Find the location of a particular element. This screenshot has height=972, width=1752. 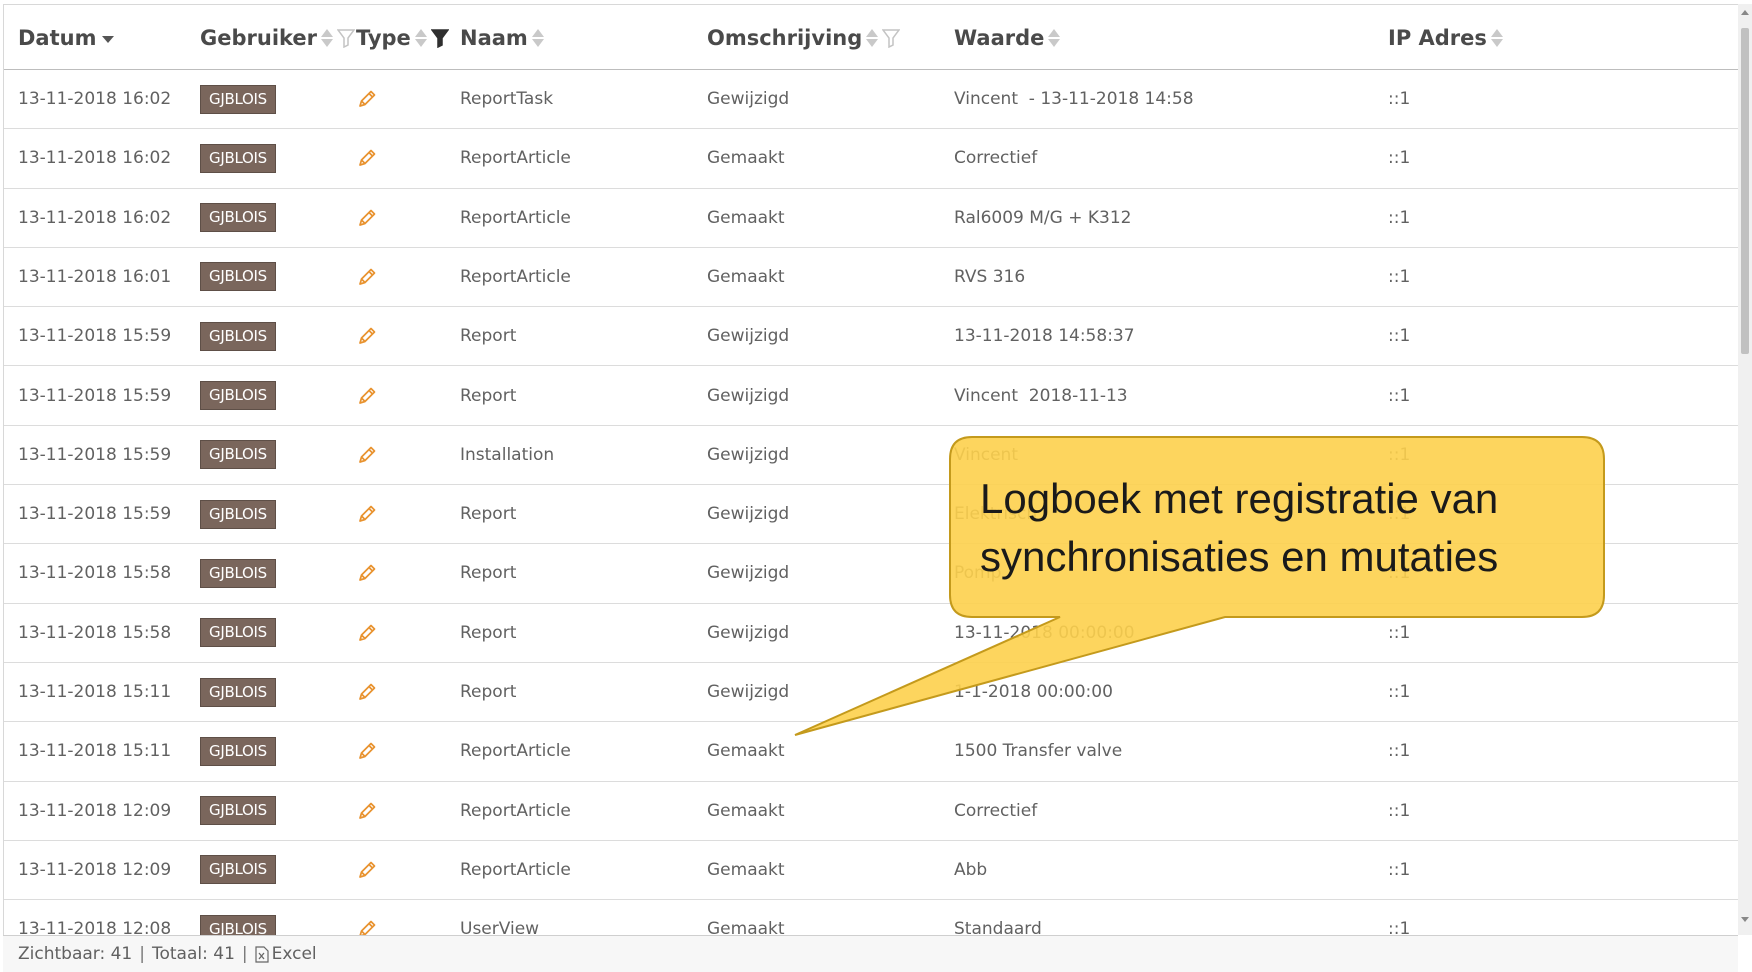

column-header-waarde: Waarde is located at coordinates (1007, 37).